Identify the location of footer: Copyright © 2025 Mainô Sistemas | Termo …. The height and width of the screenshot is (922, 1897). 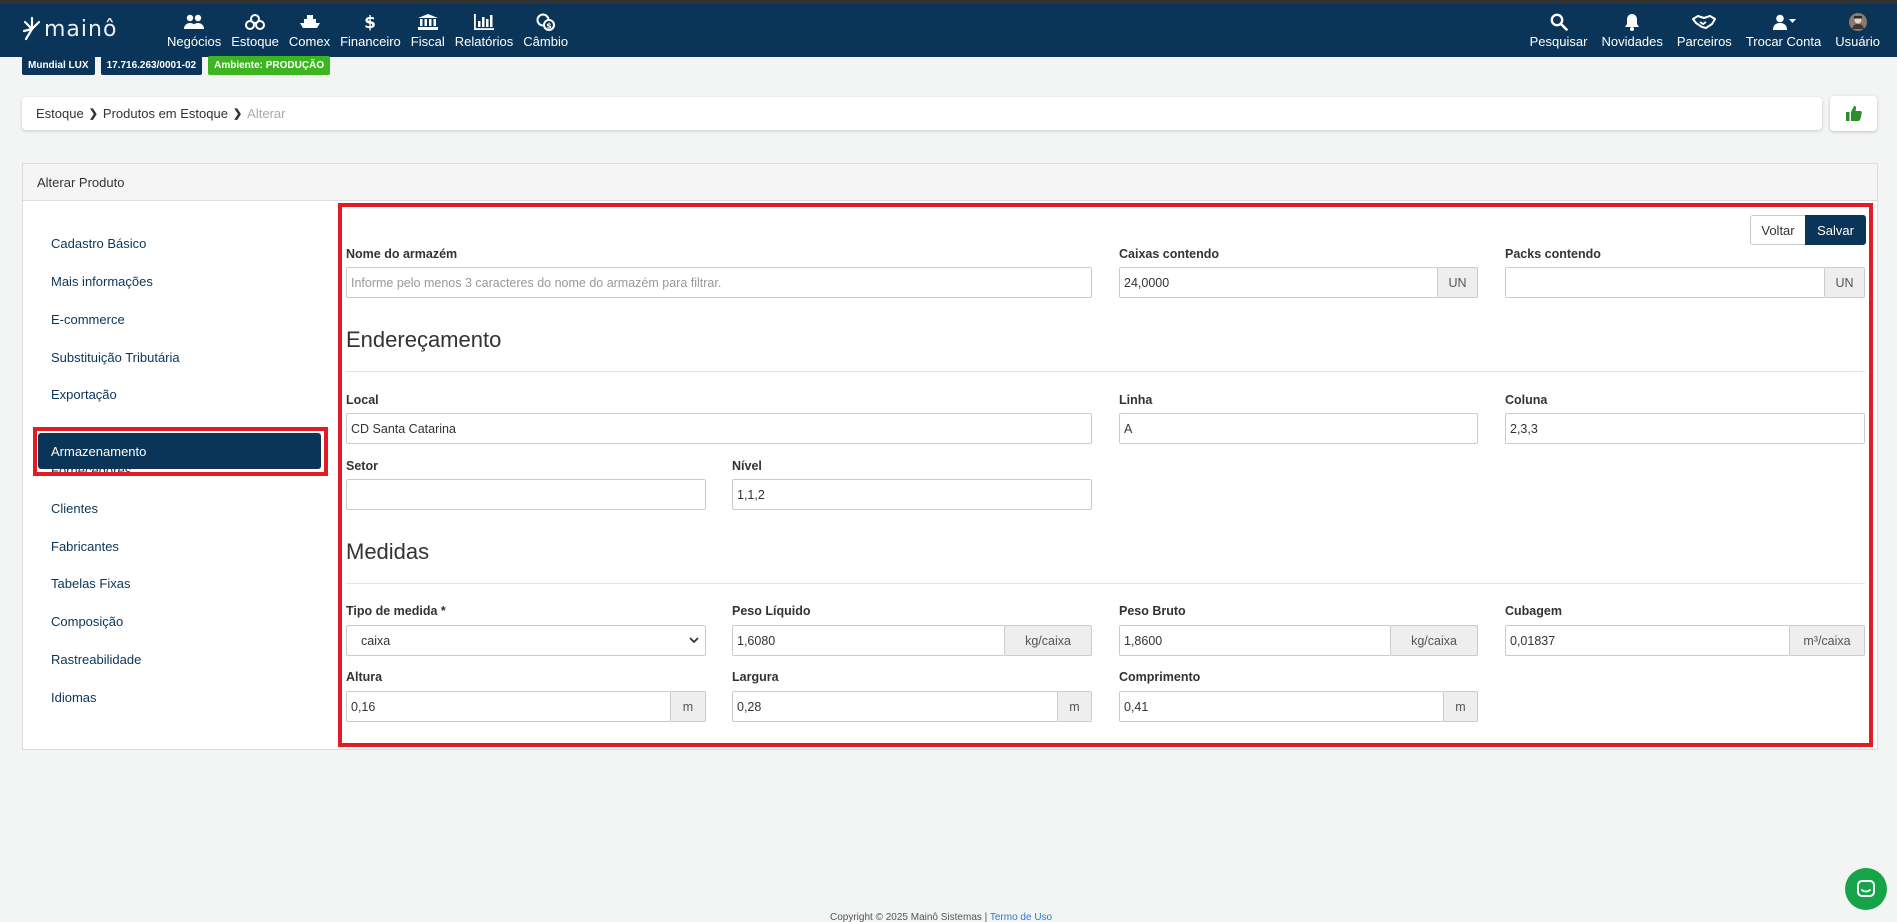
(941, 917).